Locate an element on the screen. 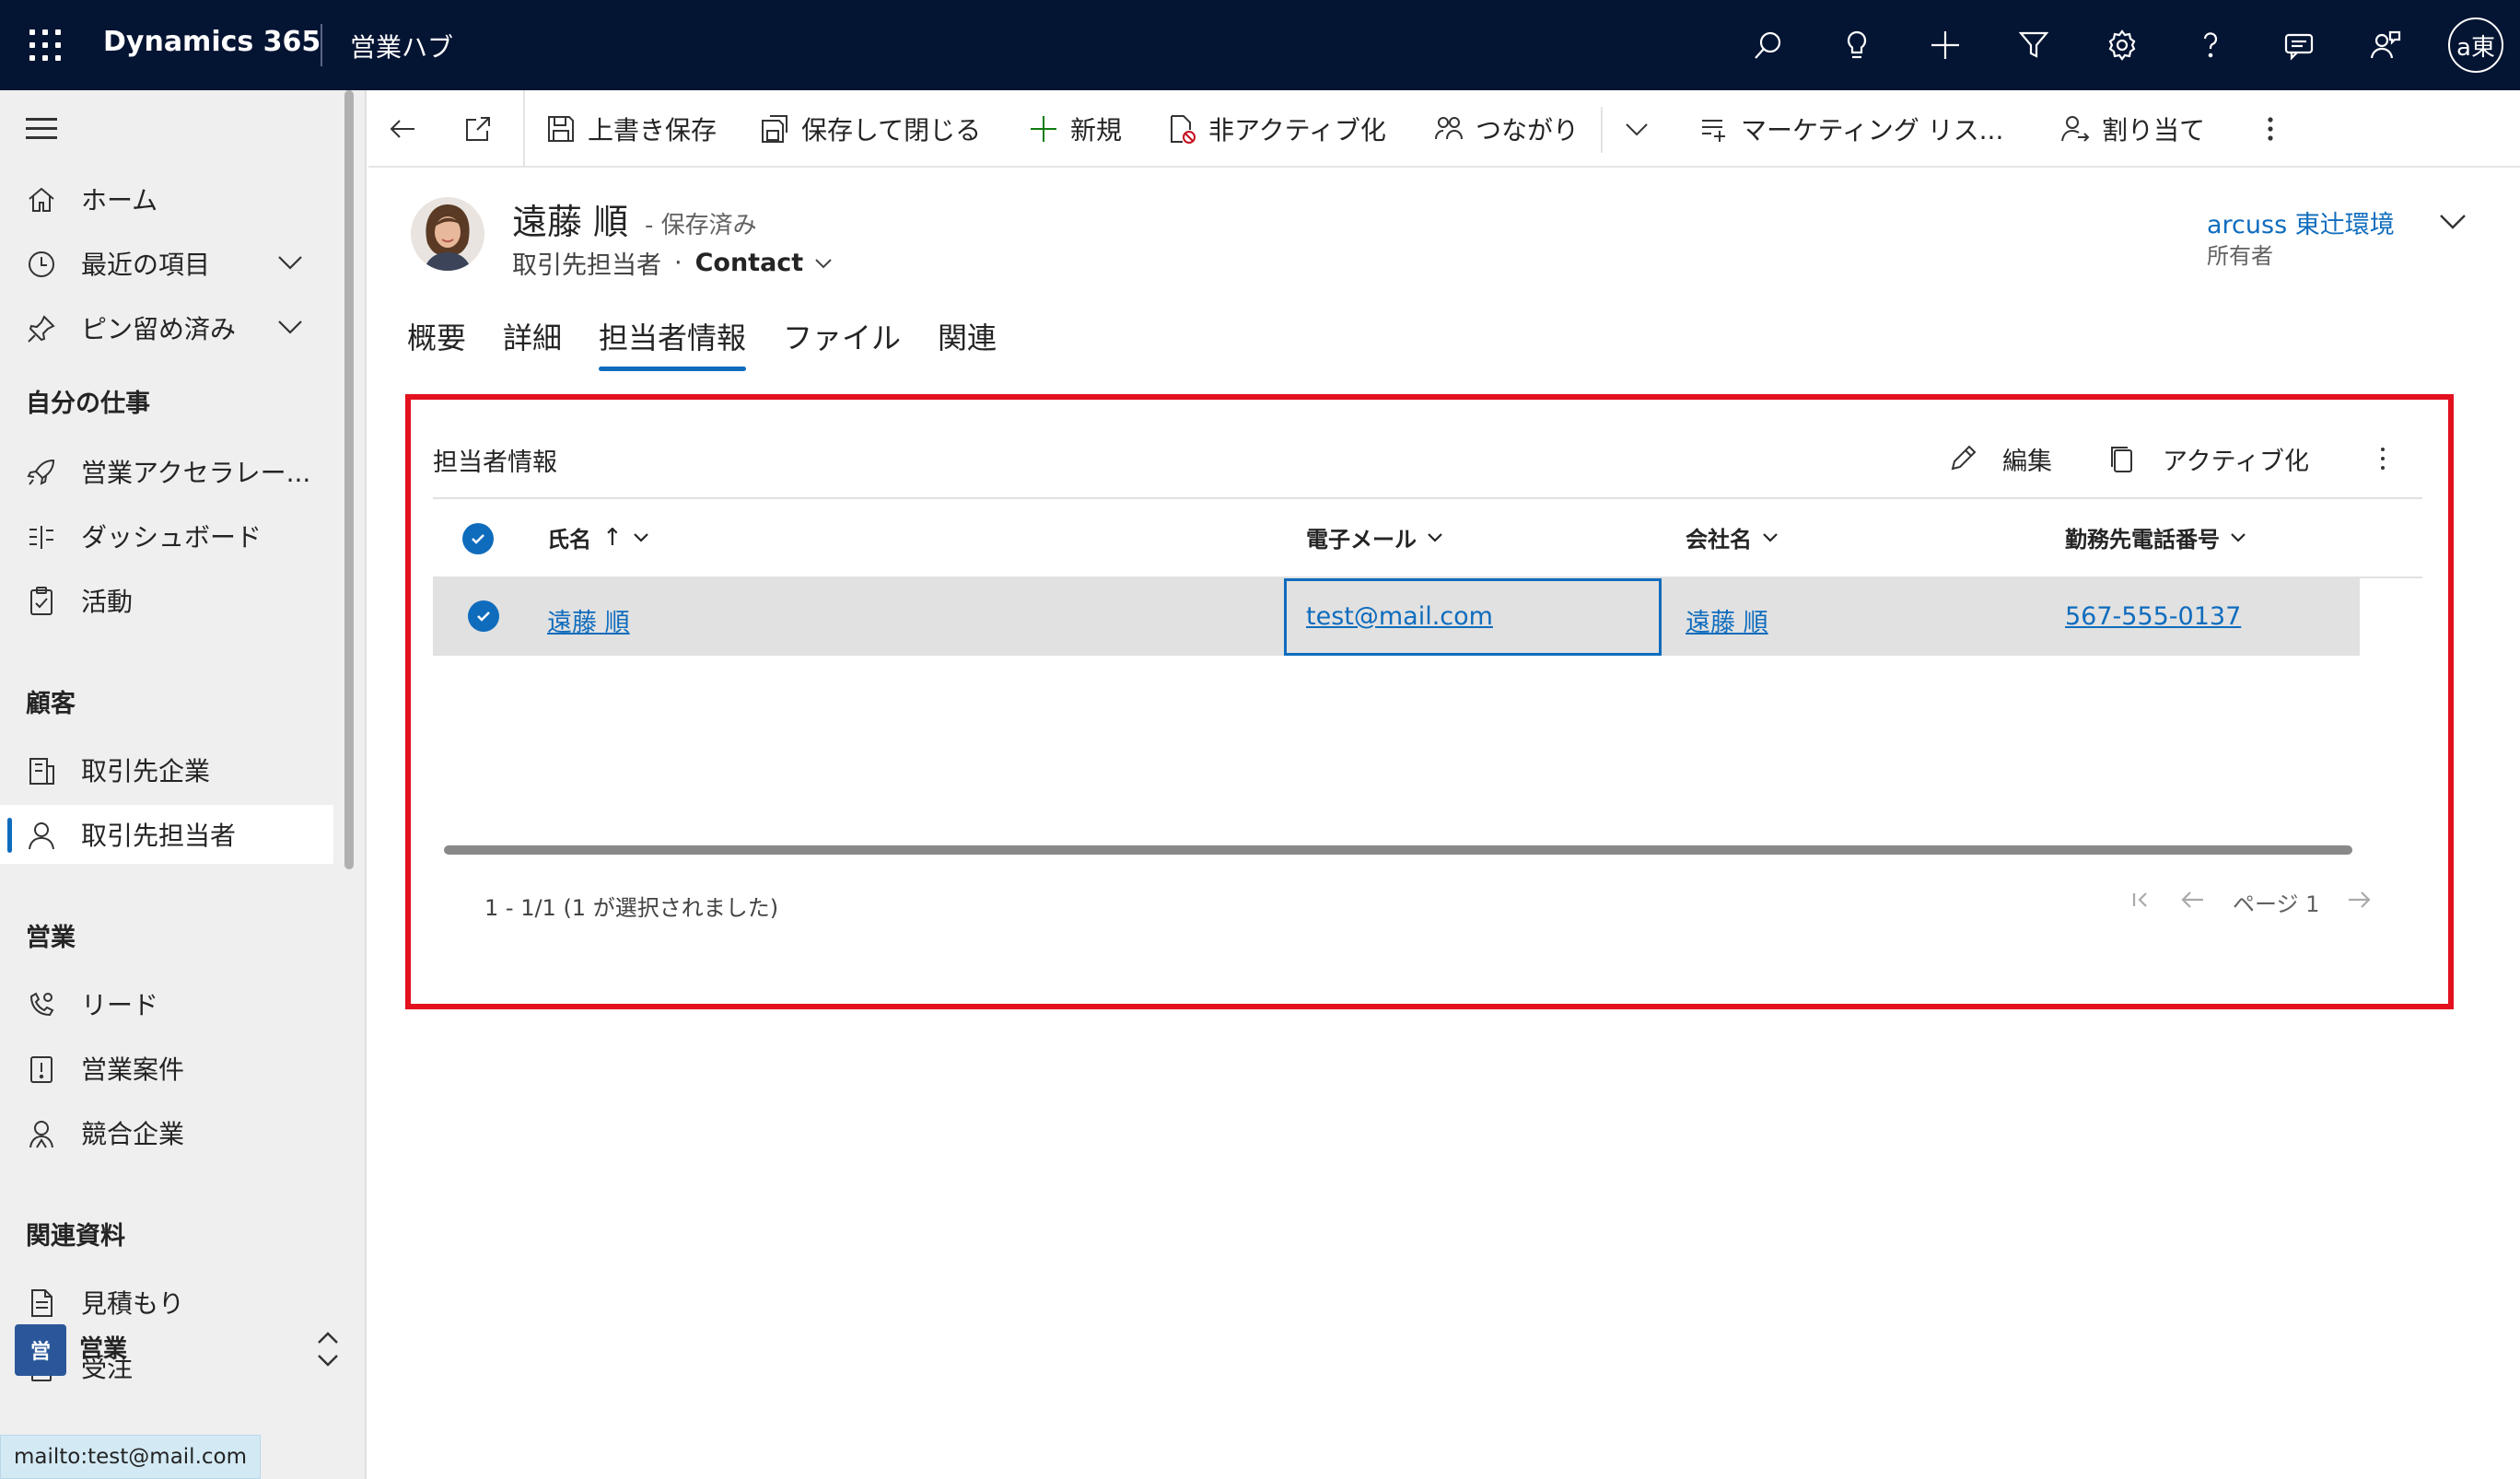  plus-icon is located at coordinates (1945, 45).